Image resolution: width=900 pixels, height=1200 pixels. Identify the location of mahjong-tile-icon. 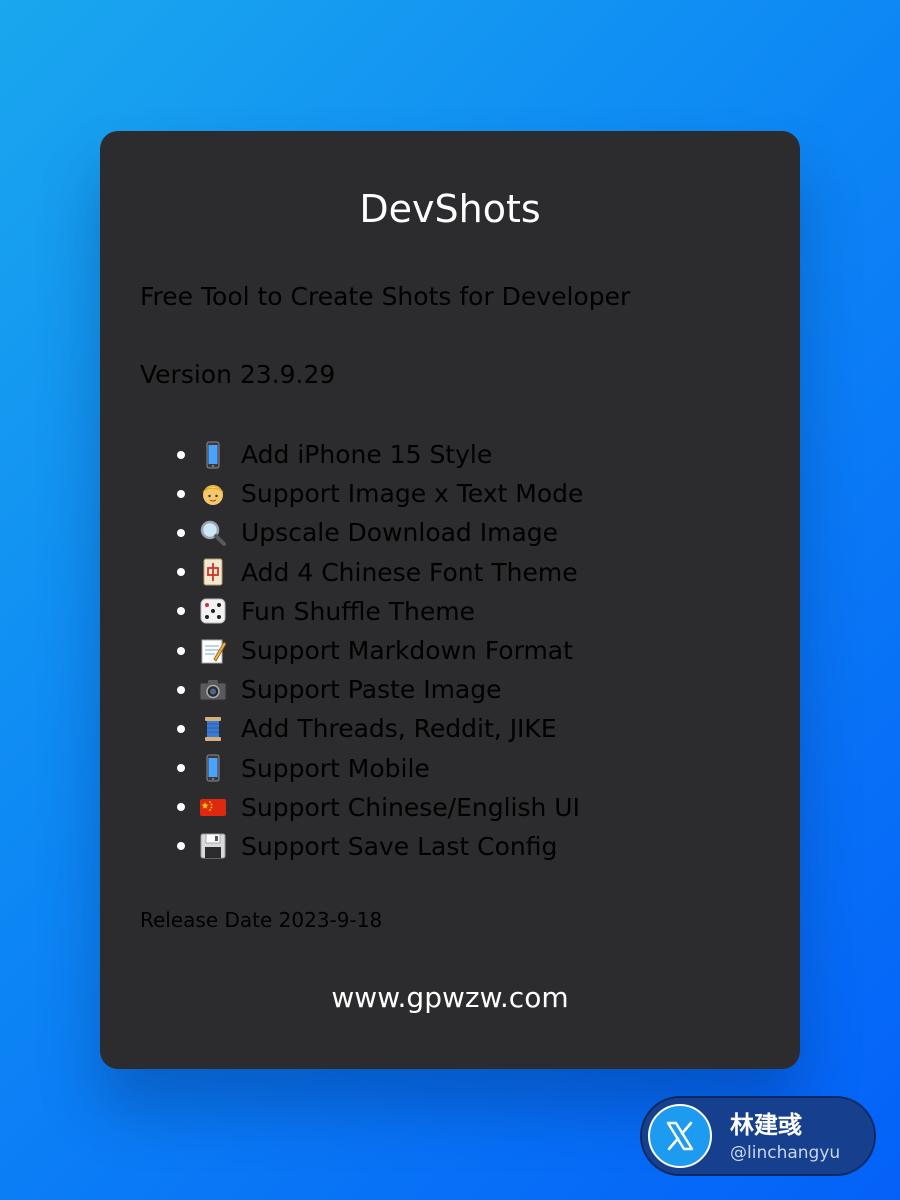
(213, 572).